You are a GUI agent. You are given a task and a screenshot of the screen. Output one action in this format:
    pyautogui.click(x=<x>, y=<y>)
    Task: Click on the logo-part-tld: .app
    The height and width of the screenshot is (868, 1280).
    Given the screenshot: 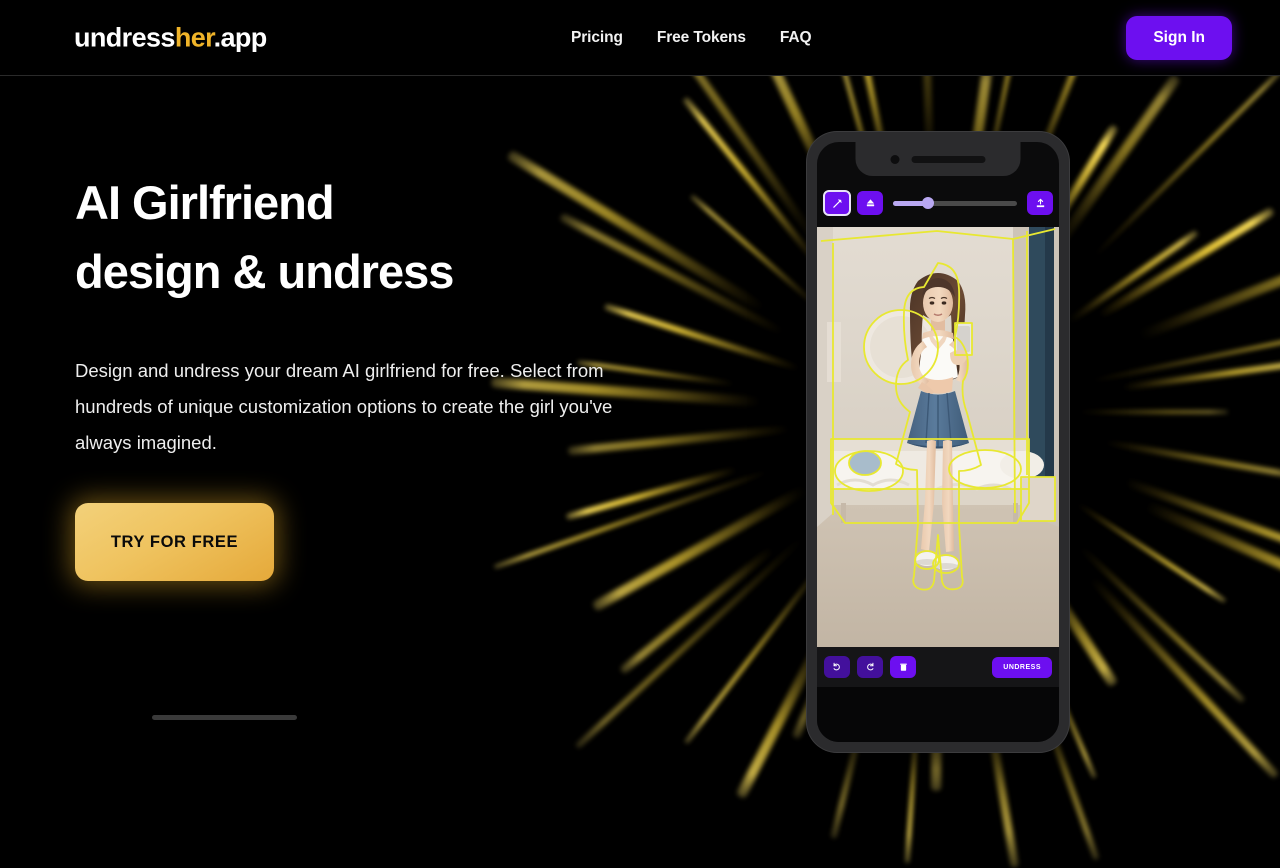 What is the action you would take?
    pyautogui.click(x=240, y=37)
    